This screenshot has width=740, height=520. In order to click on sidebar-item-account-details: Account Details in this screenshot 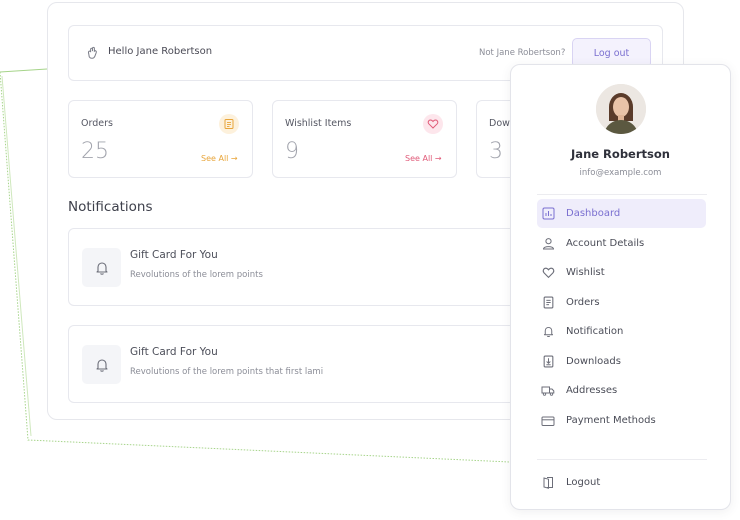, I will do `click(621, 243)`.